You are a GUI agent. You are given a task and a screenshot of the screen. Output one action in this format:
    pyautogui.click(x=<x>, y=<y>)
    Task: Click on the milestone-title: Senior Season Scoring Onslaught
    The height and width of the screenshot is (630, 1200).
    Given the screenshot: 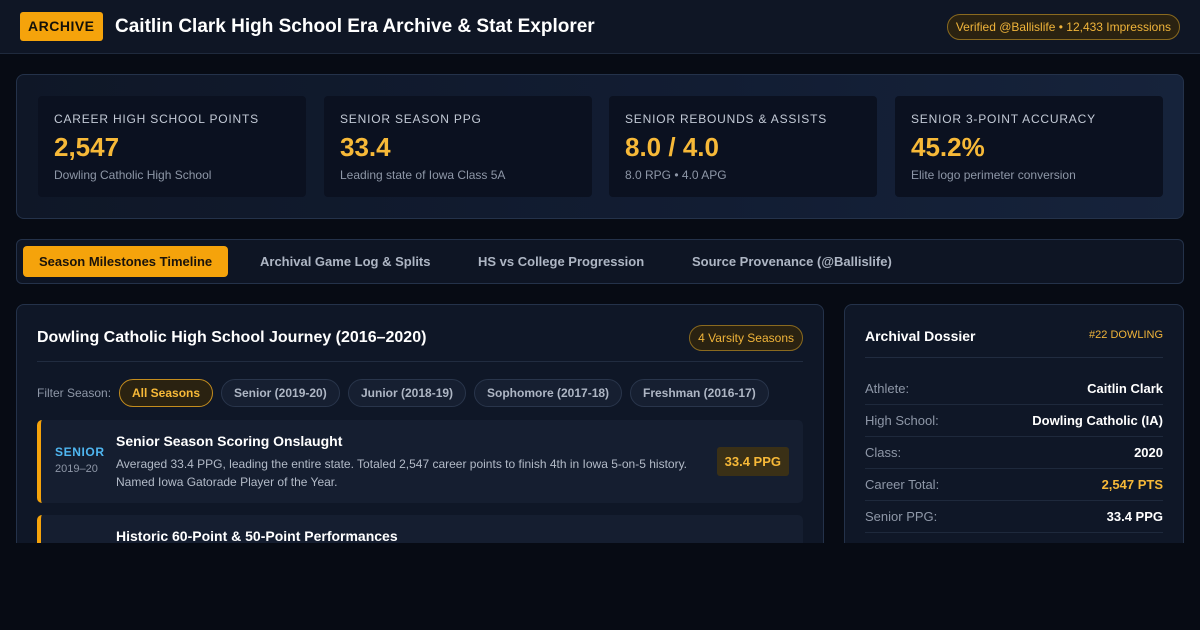 What is the action you would take?
    pyautogui.click(x=229, y=441)
    